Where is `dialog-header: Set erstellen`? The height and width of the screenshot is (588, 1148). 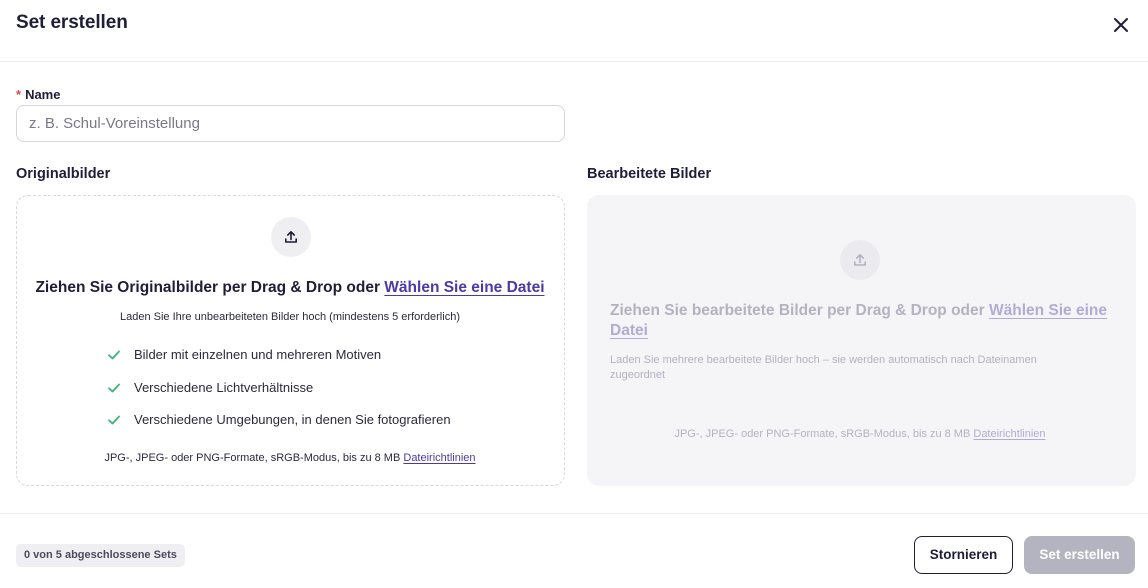 dialog-header: Set erstellen is located at coordinates (574, 31).